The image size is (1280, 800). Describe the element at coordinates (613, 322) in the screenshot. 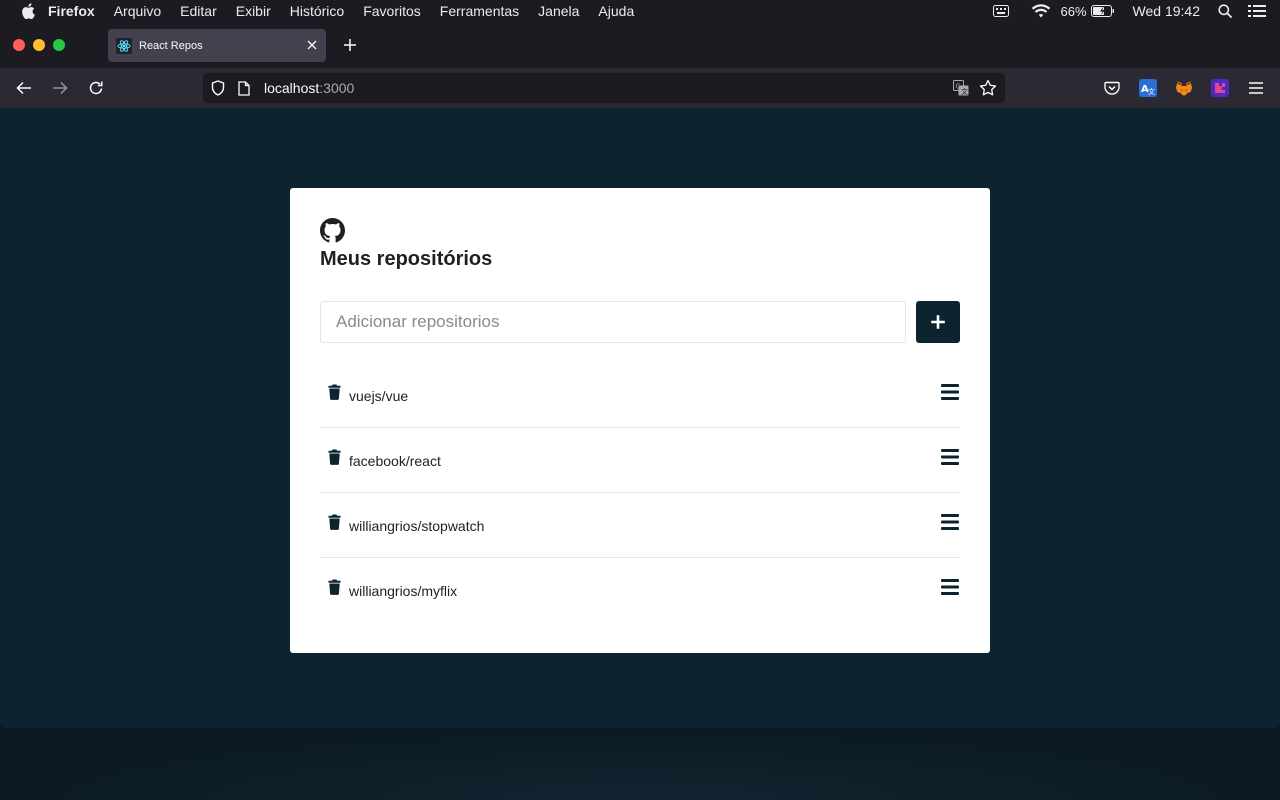

I see `add-repo-input` at that location.